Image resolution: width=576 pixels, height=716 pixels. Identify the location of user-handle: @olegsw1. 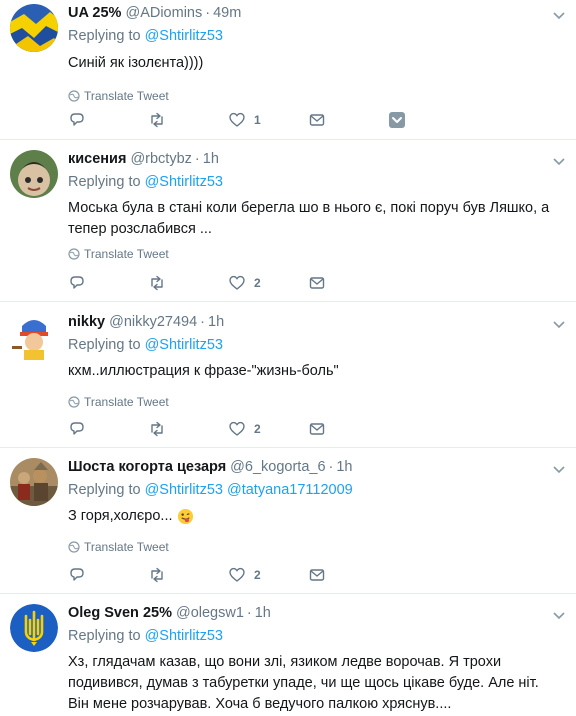
(210, 613).